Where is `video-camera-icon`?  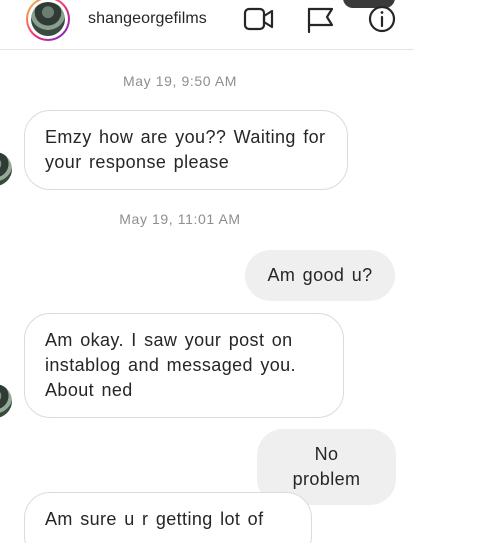 video-camera-icon is located at coordinates (259, 19).